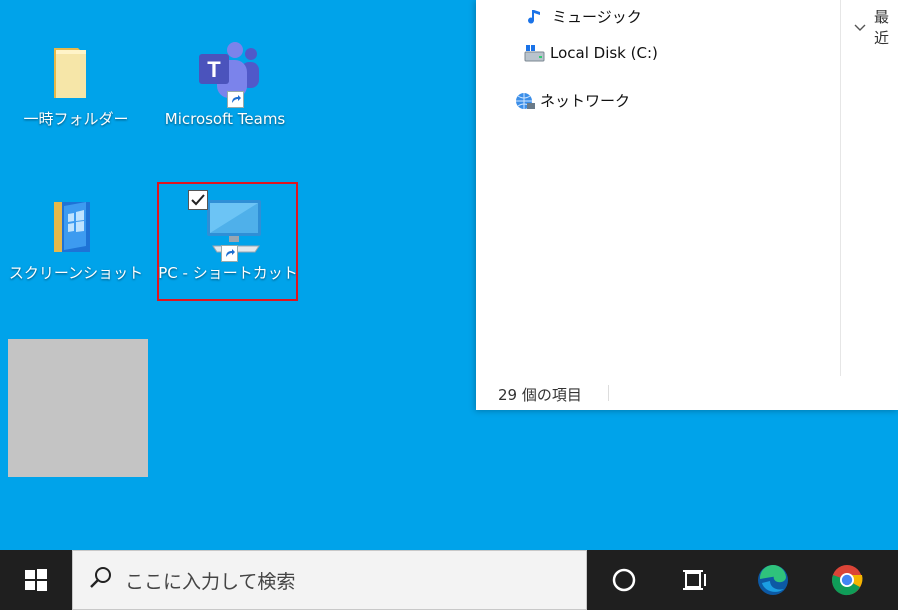 The height and width of the screenshot is (610, 898). I want to click on search-icon, so click(101, 580).